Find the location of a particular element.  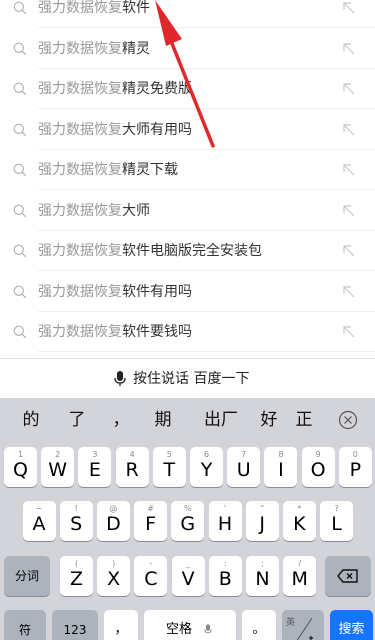

key-j: " J is located at coordinates (262, 521).